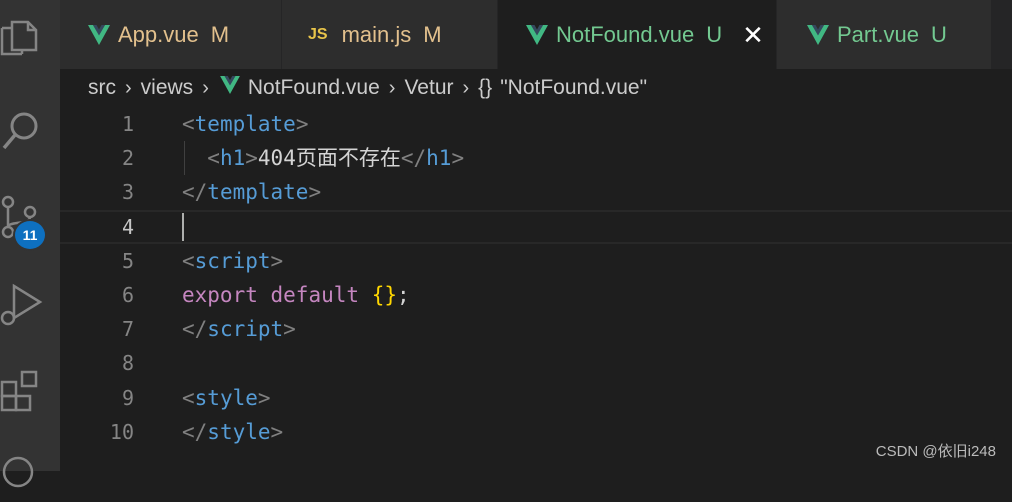  I want to click on code-text: </style>, so click(233, 432).